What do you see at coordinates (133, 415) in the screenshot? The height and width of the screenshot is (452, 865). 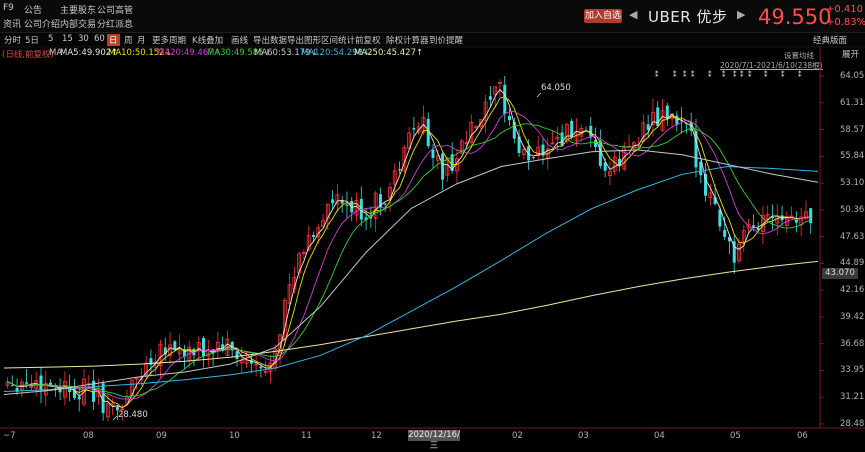 I see `low-annotation: 28.480` at bounding box center [133, 415].